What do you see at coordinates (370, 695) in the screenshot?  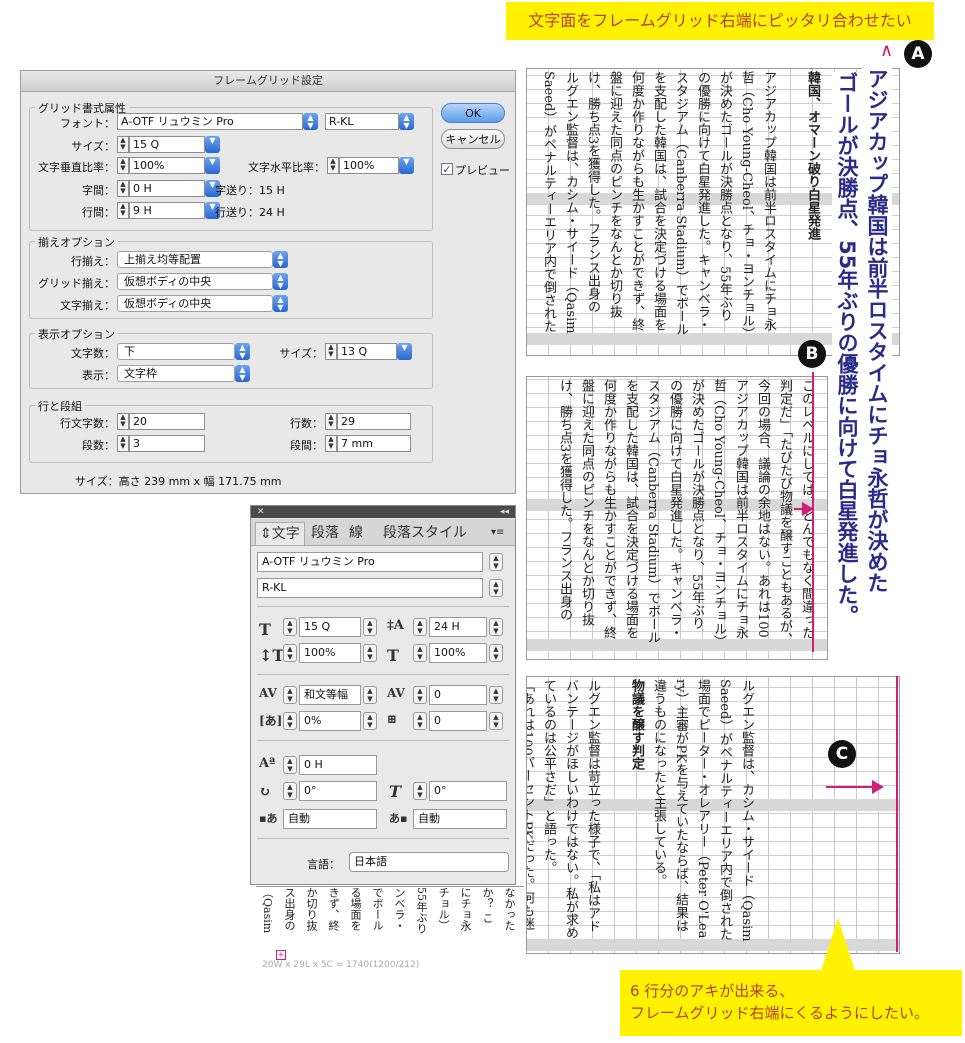 I see `panel-kerning-dropdown-icon: ▲ ▼` at bounding box center [370, 695].